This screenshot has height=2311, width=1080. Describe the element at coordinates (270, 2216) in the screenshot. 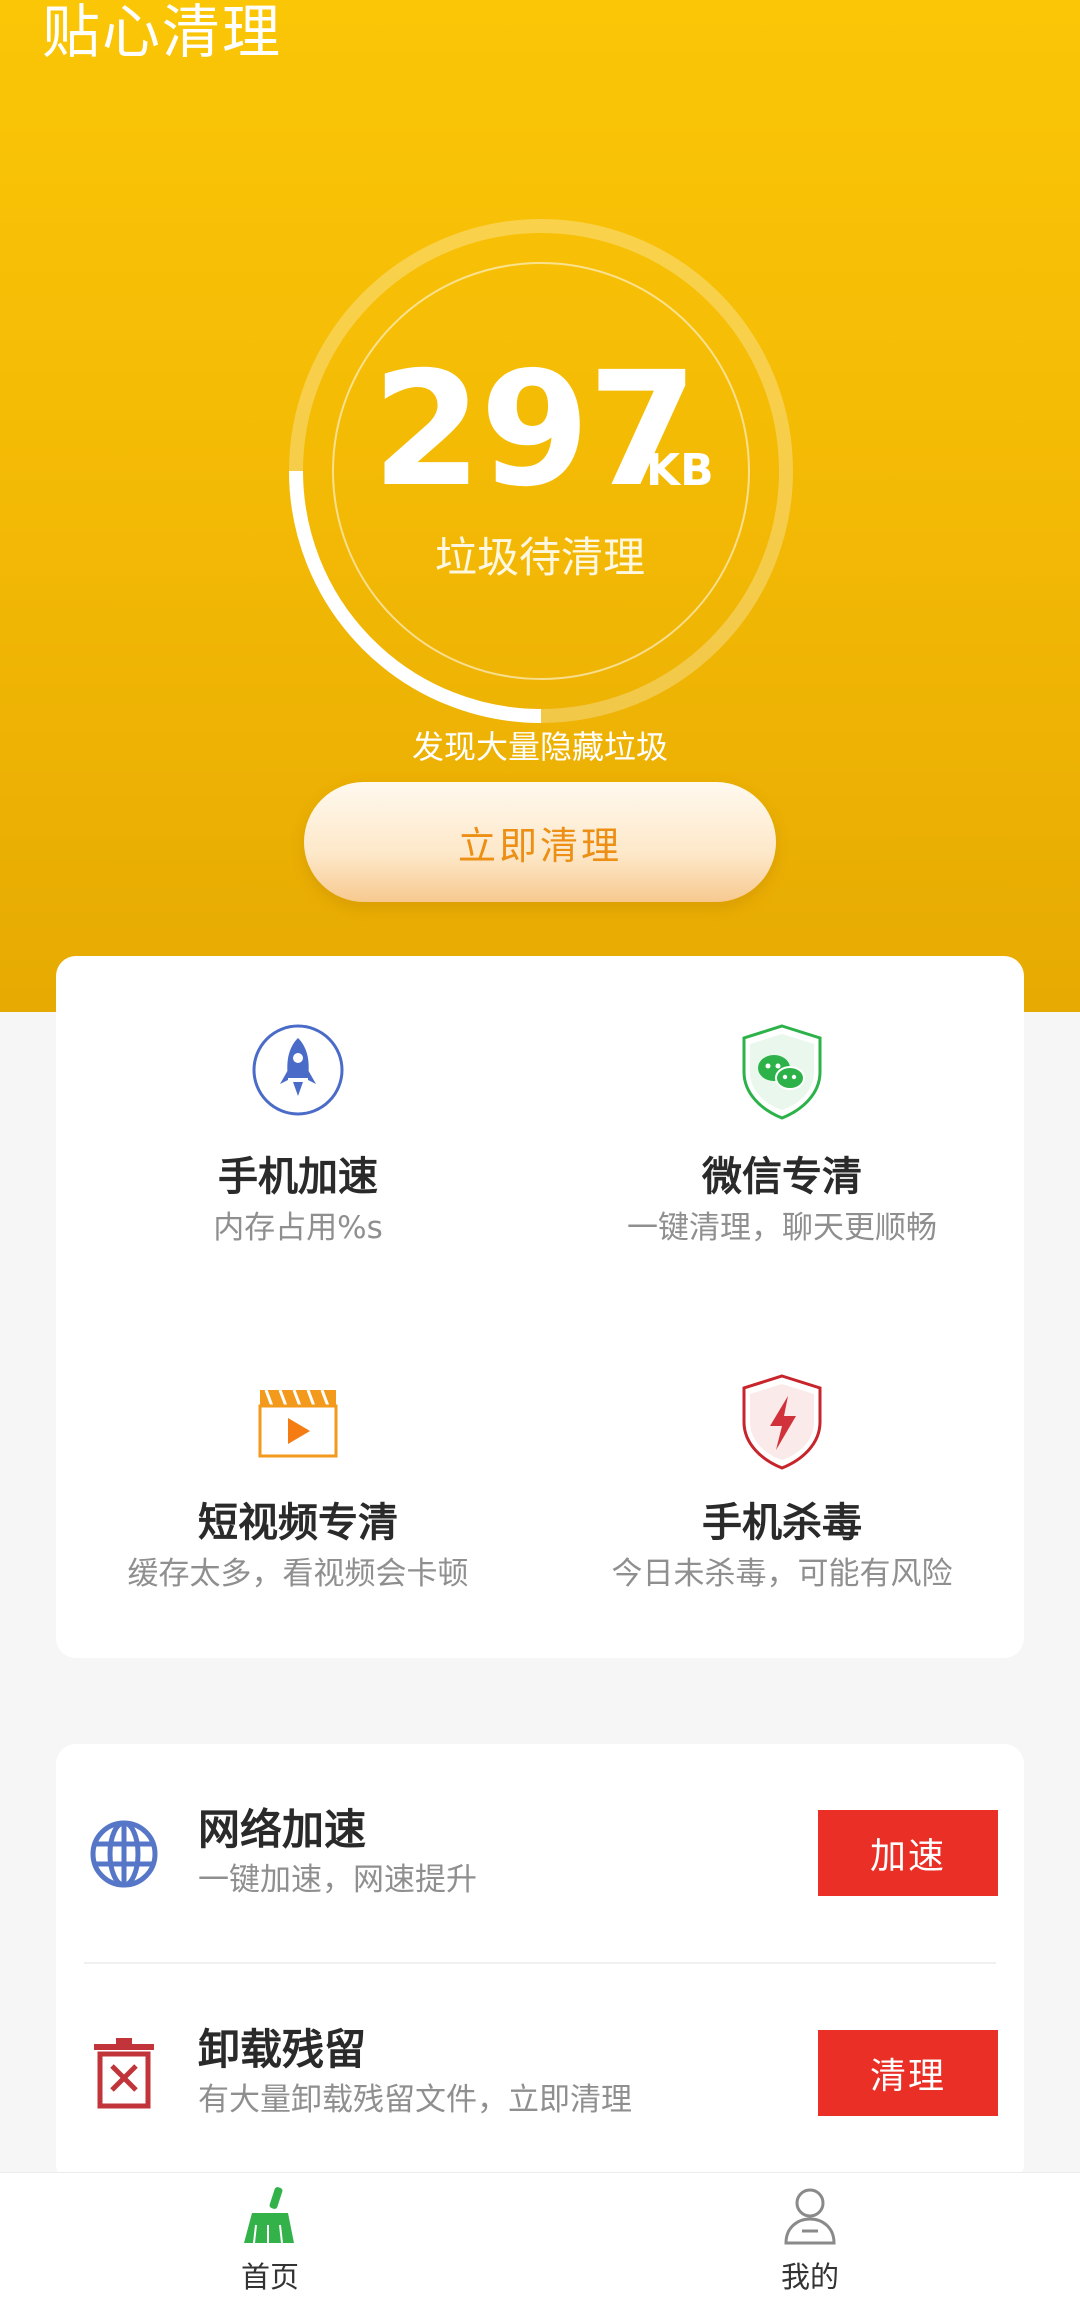

I see `broom-icon` at that location.